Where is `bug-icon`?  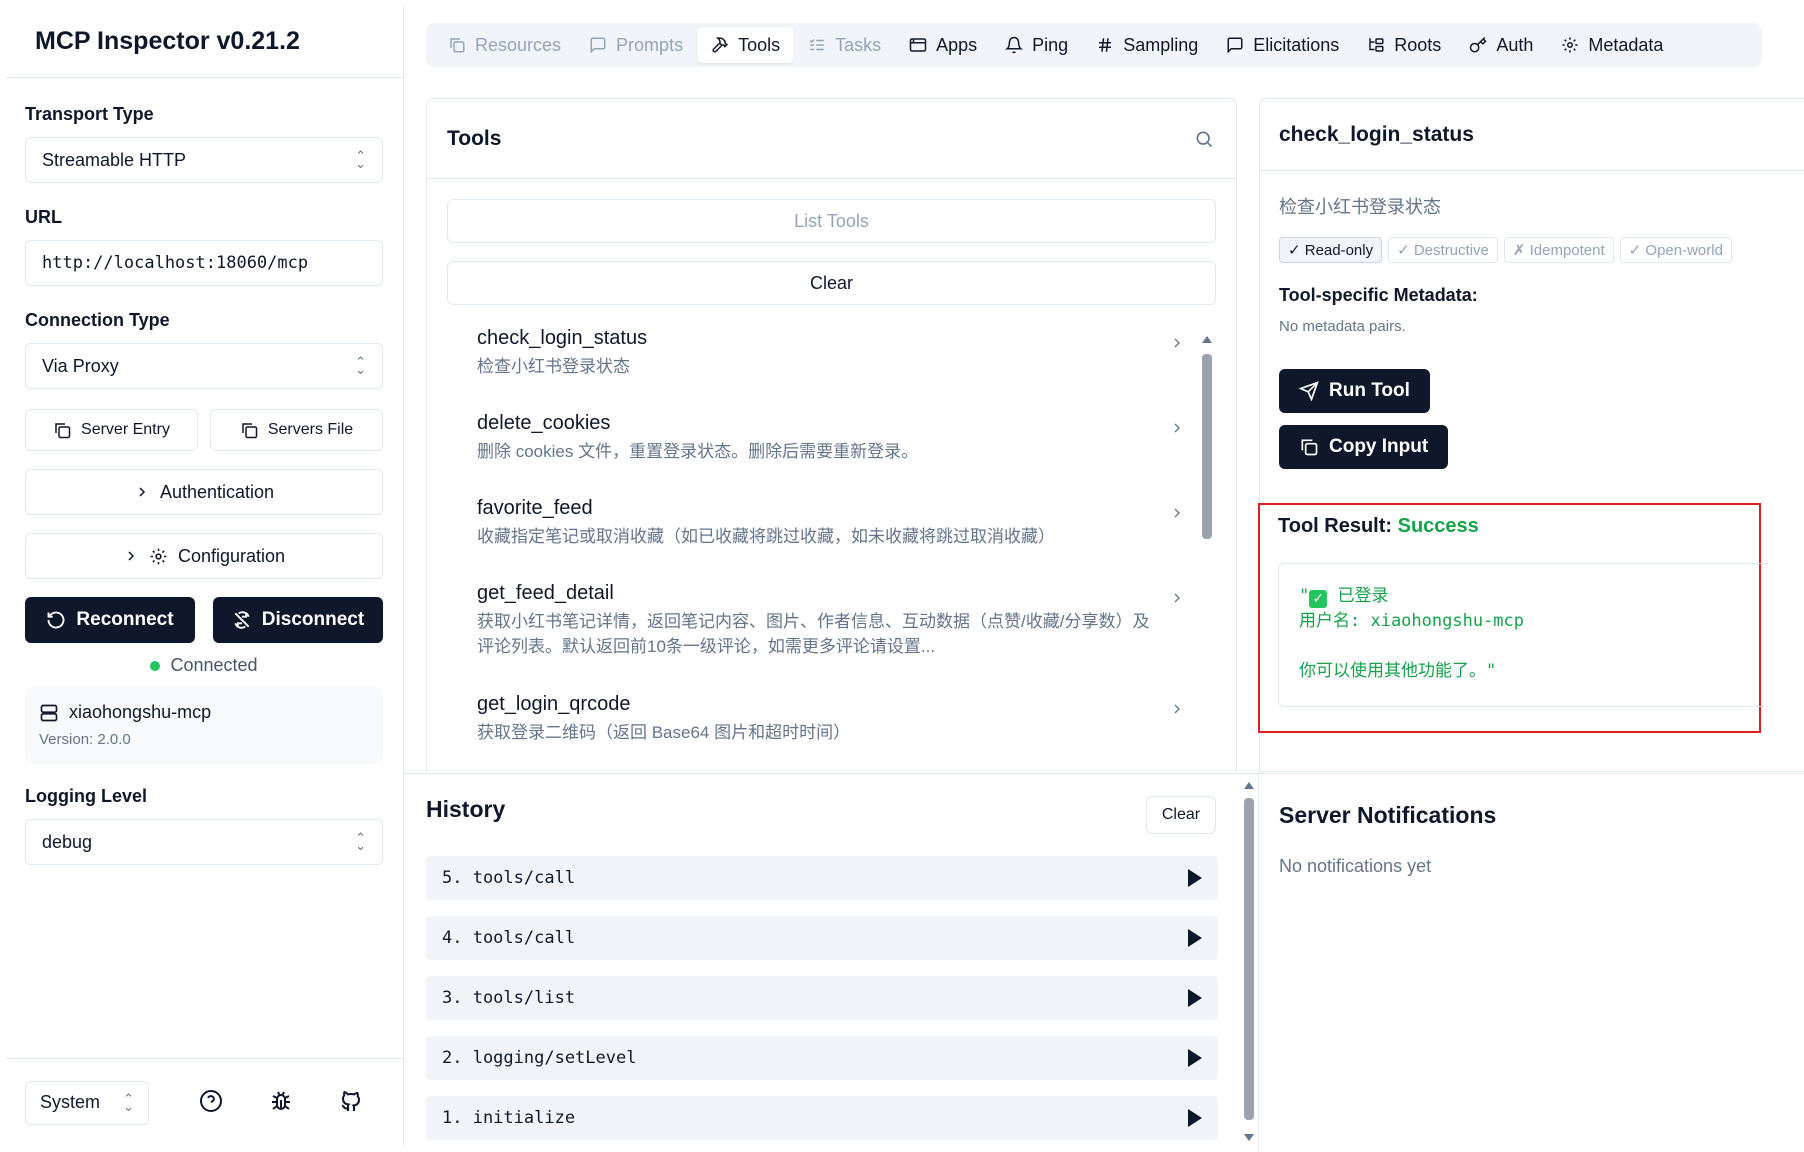 bug-icon is located at coordinates (282, 1102).